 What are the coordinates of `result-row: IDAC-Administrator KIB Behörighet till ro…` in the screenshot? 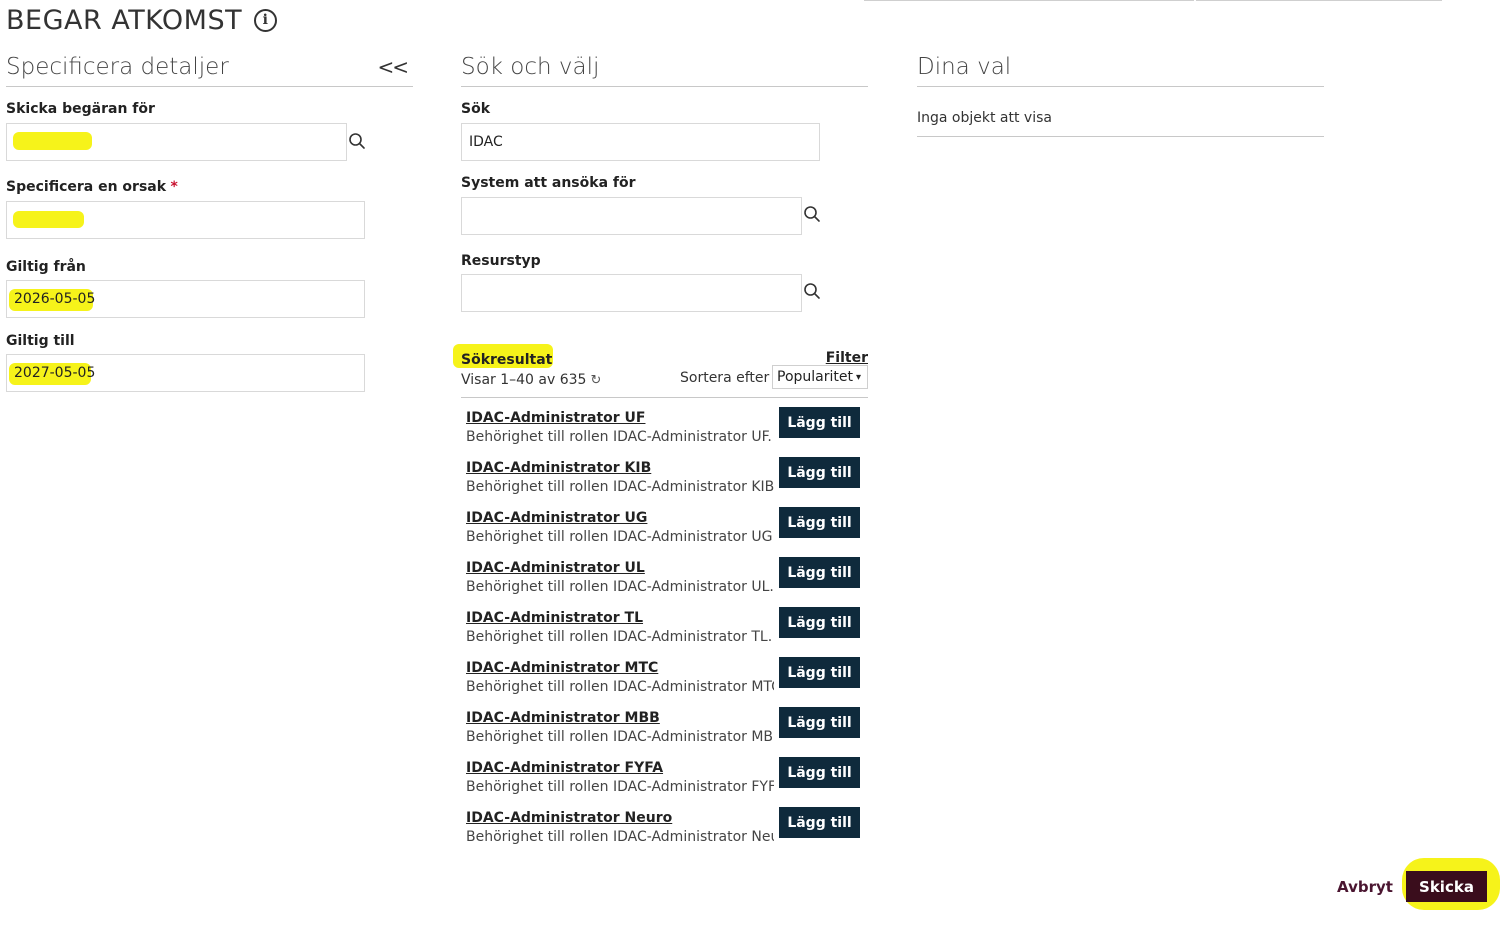 It's located at (667, 483).